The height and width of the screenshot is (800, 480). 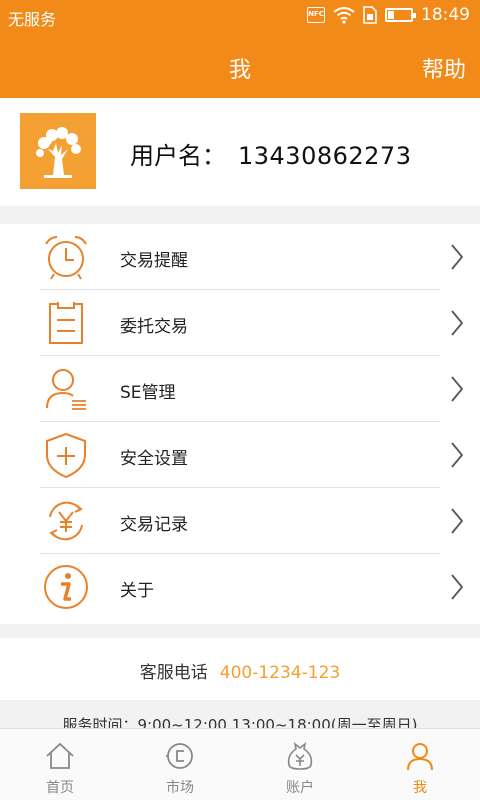 What do you see at coordinates (240, 257) in the screenshot?
I see `menu-item-trade-reminder: 交易提醒` at bounding box center [240, 257].